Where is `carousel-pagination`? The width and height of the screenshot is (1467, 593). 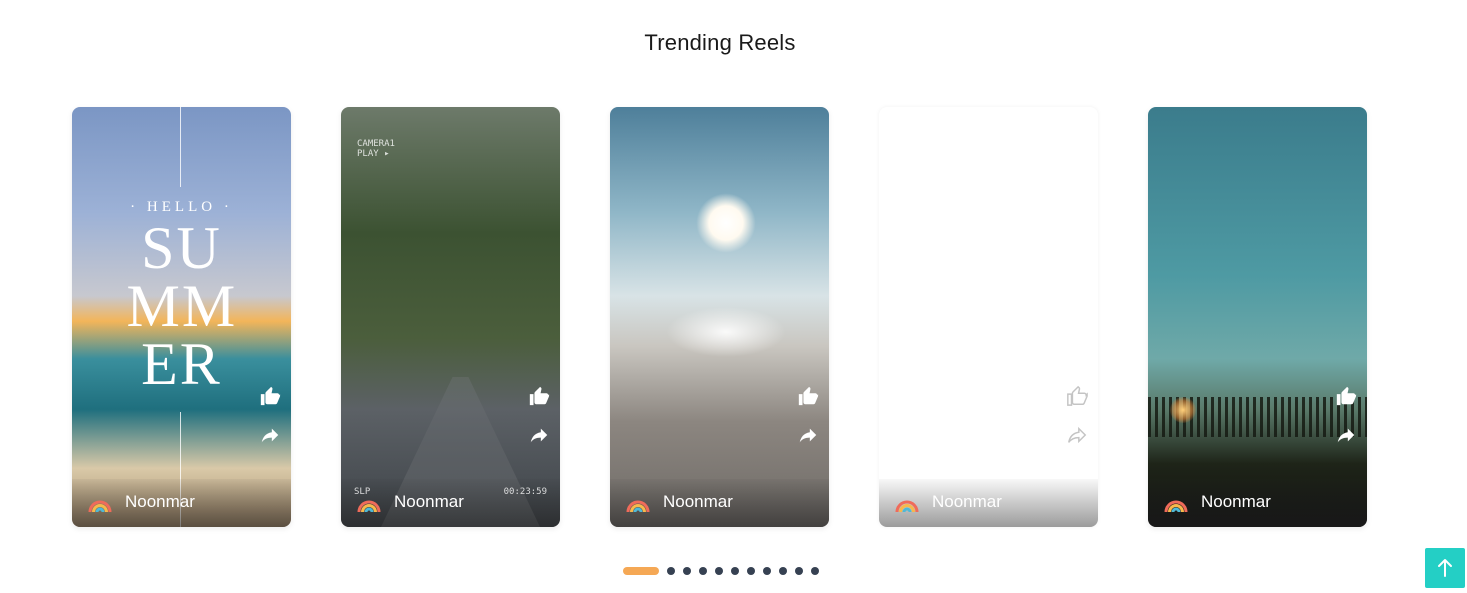 carousel-pagination is located at coordinates (721, 571).